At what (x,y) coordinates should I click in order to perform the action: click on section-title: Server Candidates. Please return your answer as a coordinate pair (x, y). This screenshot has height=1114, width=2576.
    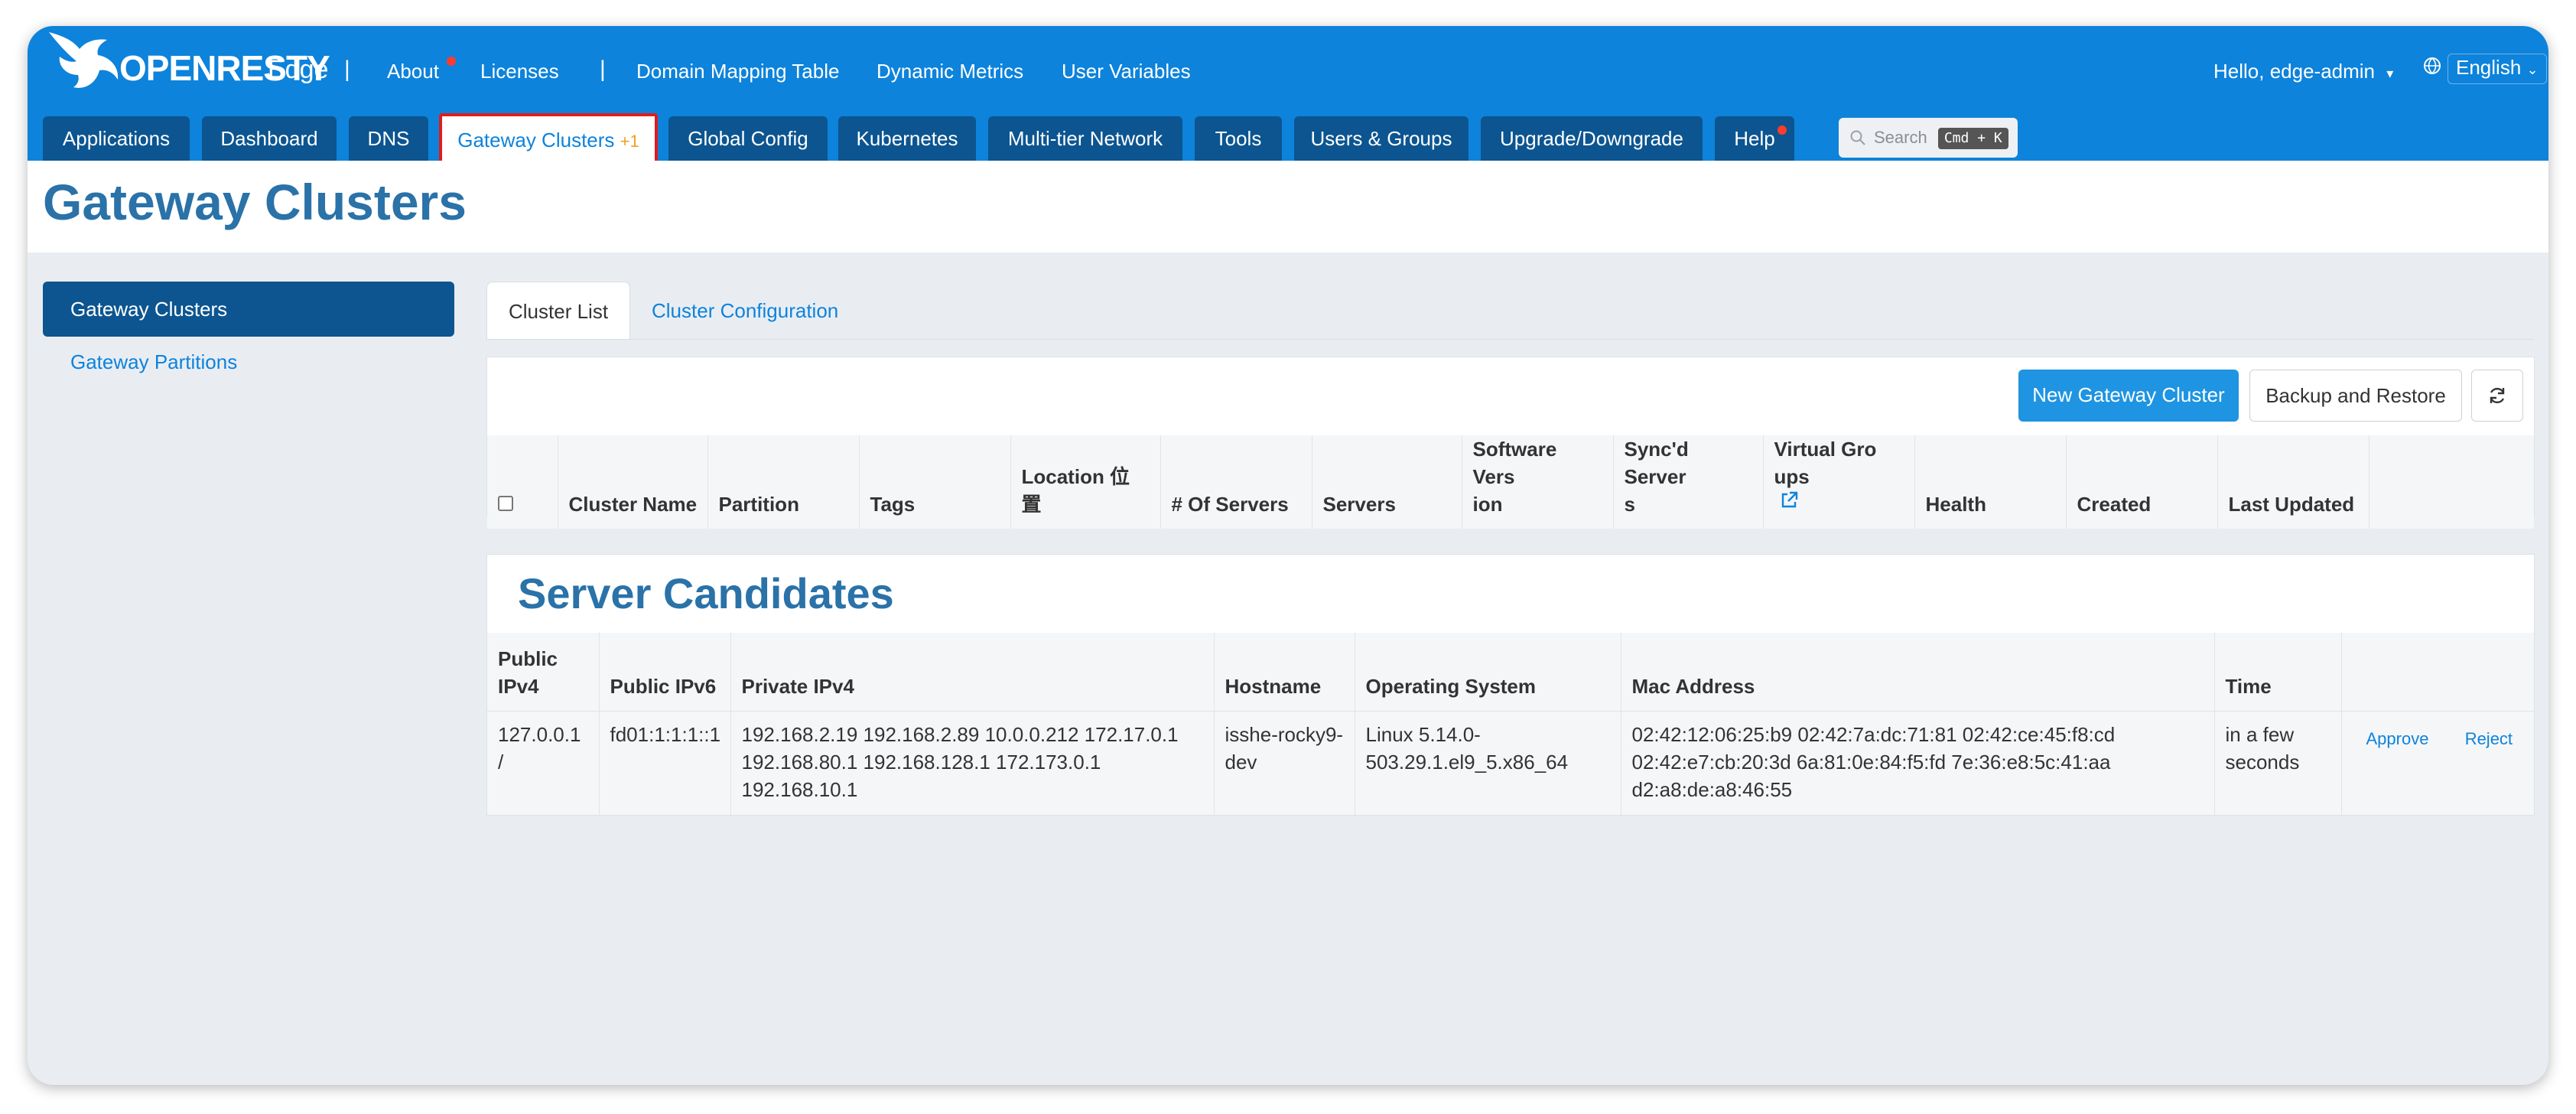
    Looking at the image, I should click on (706, 593).